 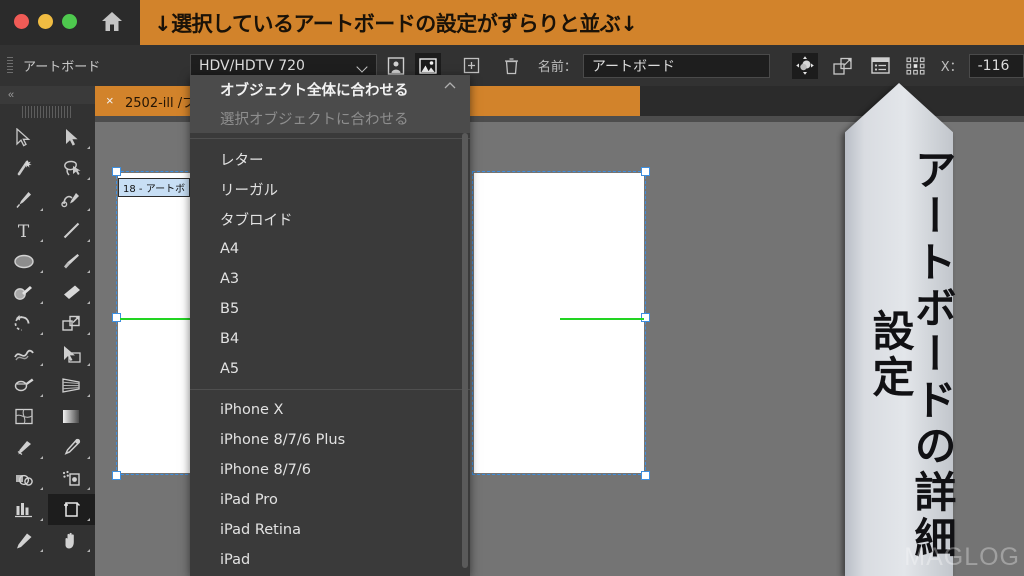 I want to click on window-close-button, so click(x=21, y=21).